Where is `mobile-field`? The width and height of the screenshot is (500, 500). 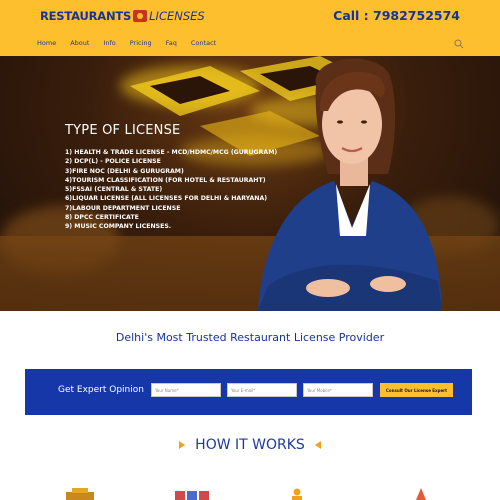 mobile-field is located at coordinates (338, 390).